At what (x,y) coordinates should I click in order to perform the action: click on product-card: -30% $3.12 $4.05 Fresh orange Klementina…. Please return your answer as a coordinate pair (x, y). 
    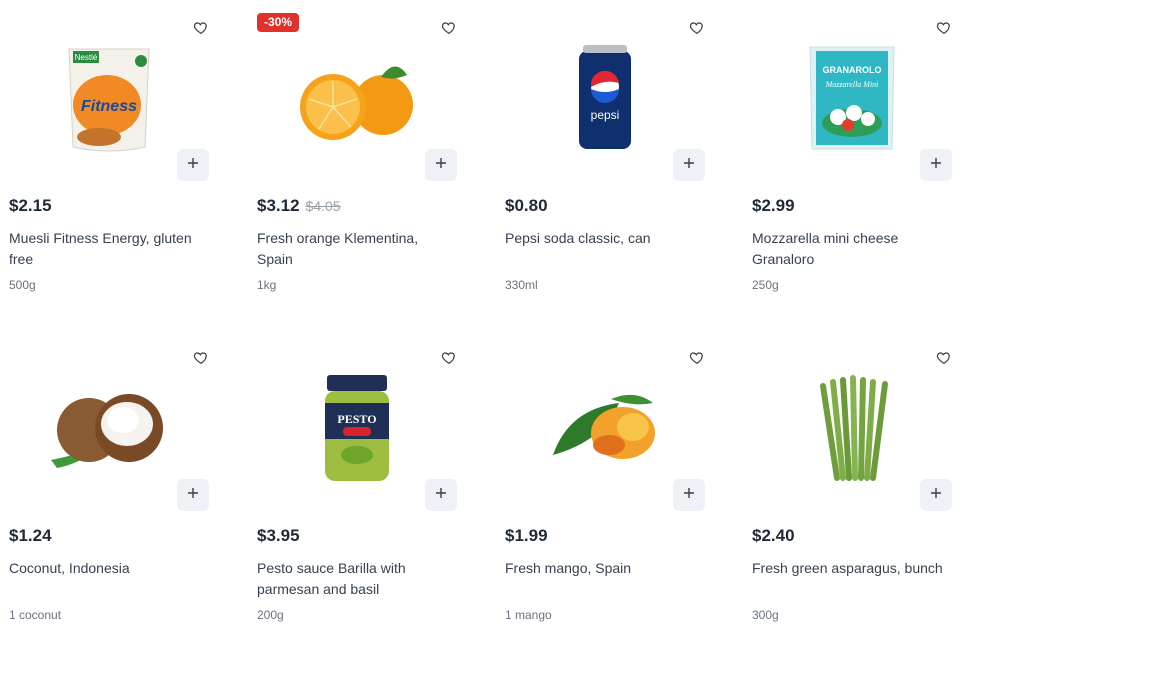
    Looking at the image, I should click on (357, 158).